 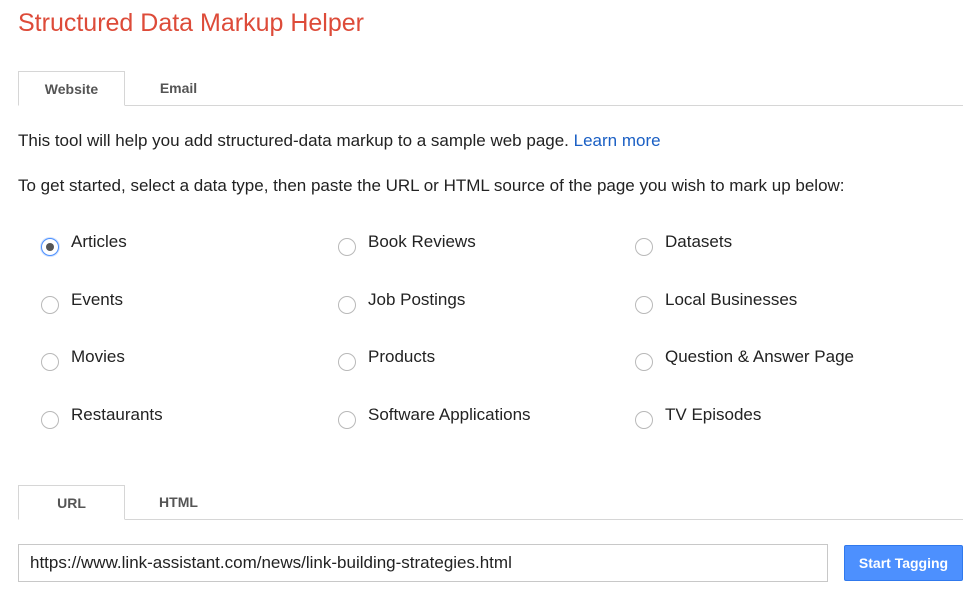 What do you see at coordinates (713, 414) in the screenshot?
I see `option-label: TV Episodes` at bounding box center [713, 414].